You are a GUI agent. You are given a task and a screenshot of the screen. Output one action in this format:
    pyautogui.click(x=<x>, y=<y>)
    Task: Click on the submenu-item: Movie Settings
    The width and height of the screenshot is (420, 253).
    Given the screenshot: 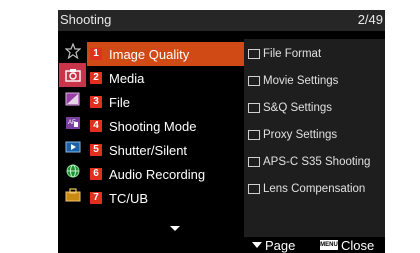 What is the action you would take?
    pyautogui.click(x=293, y=81)
    